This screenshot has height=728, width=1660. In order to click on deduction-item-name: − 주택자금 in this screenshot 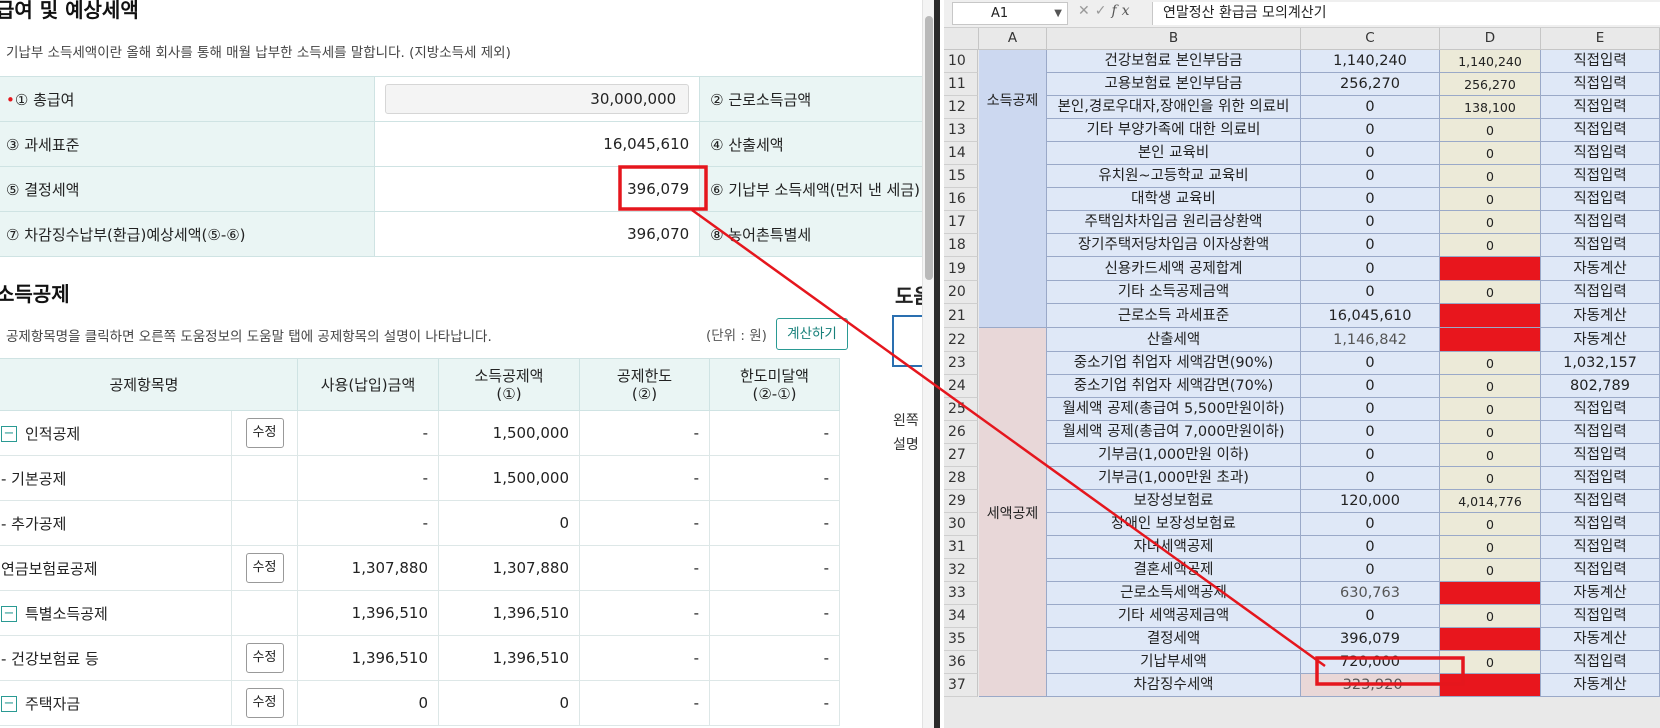, I will do `click(116, 703)`.